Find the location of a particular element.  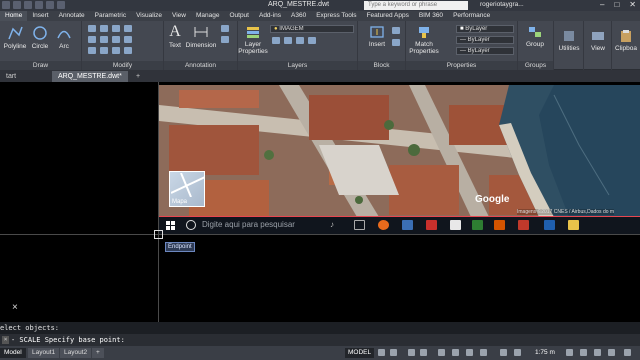

erase-icon is located at coordinates (128, 28).